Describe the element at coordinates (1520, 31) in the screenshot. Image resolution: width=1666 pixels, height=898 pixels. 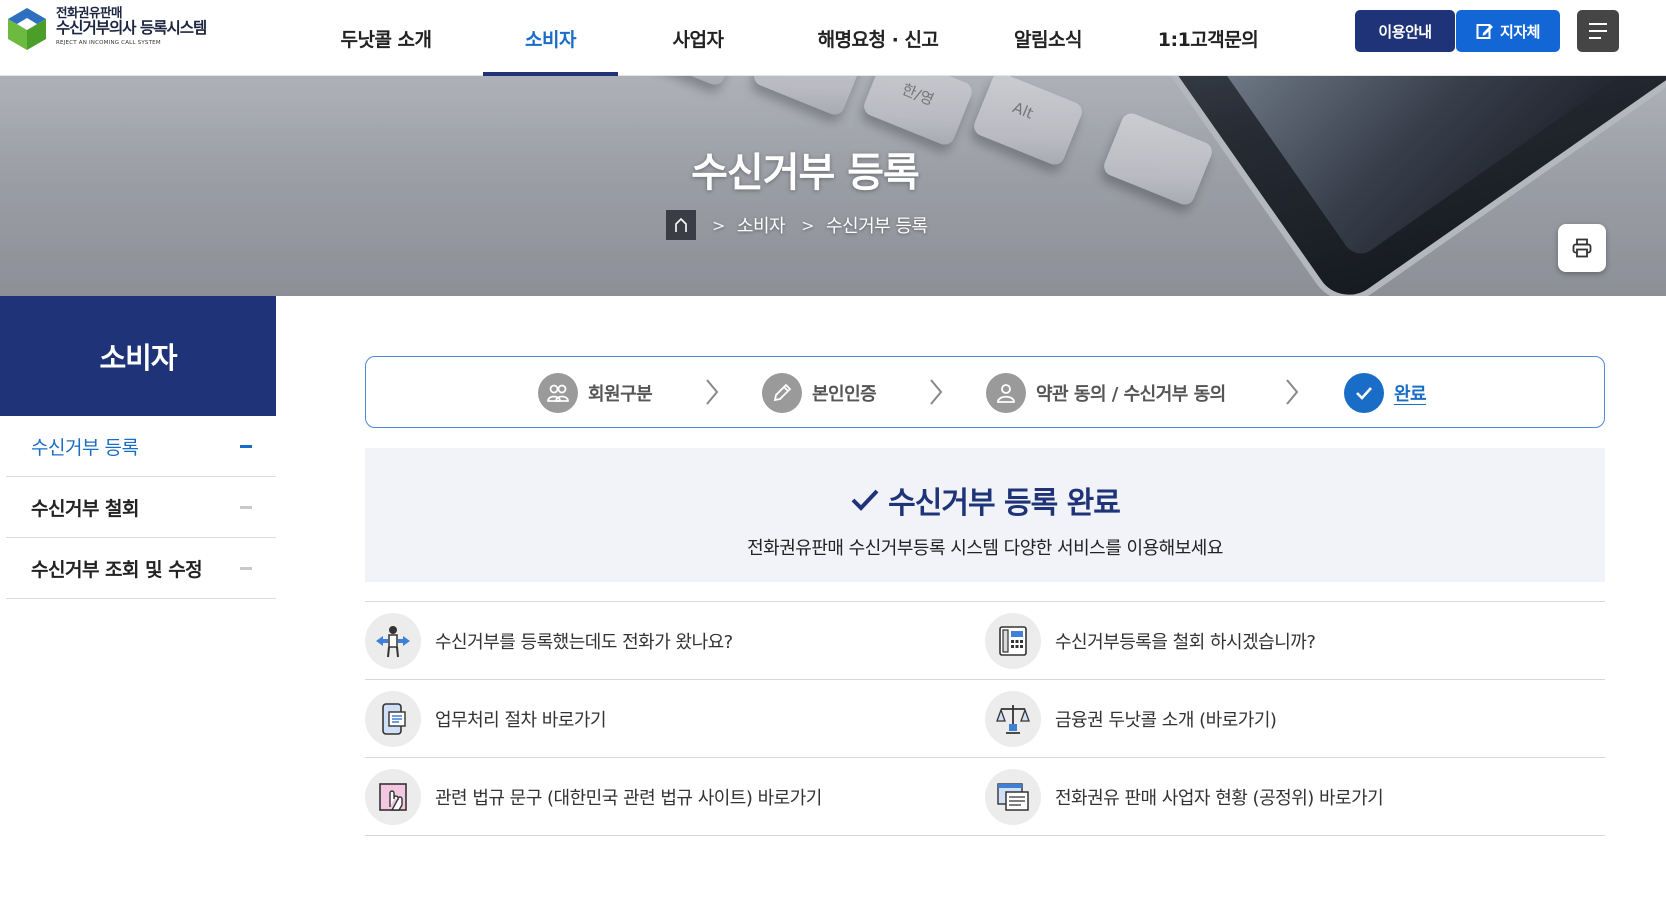
I see `local-gov-label: 지자체` at that location.